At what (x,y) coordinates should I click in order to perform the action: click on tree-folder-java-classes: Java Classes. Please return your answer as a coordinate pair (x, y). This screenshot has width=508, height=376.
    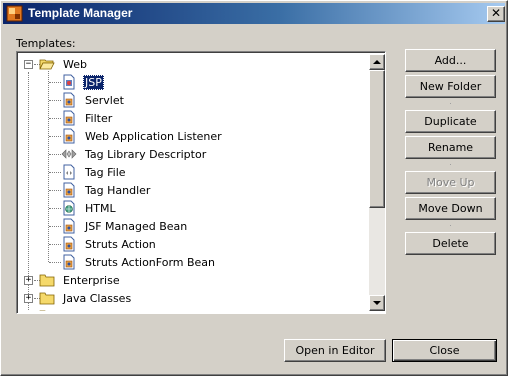
    Looking at the image, I should click on (86, 298).